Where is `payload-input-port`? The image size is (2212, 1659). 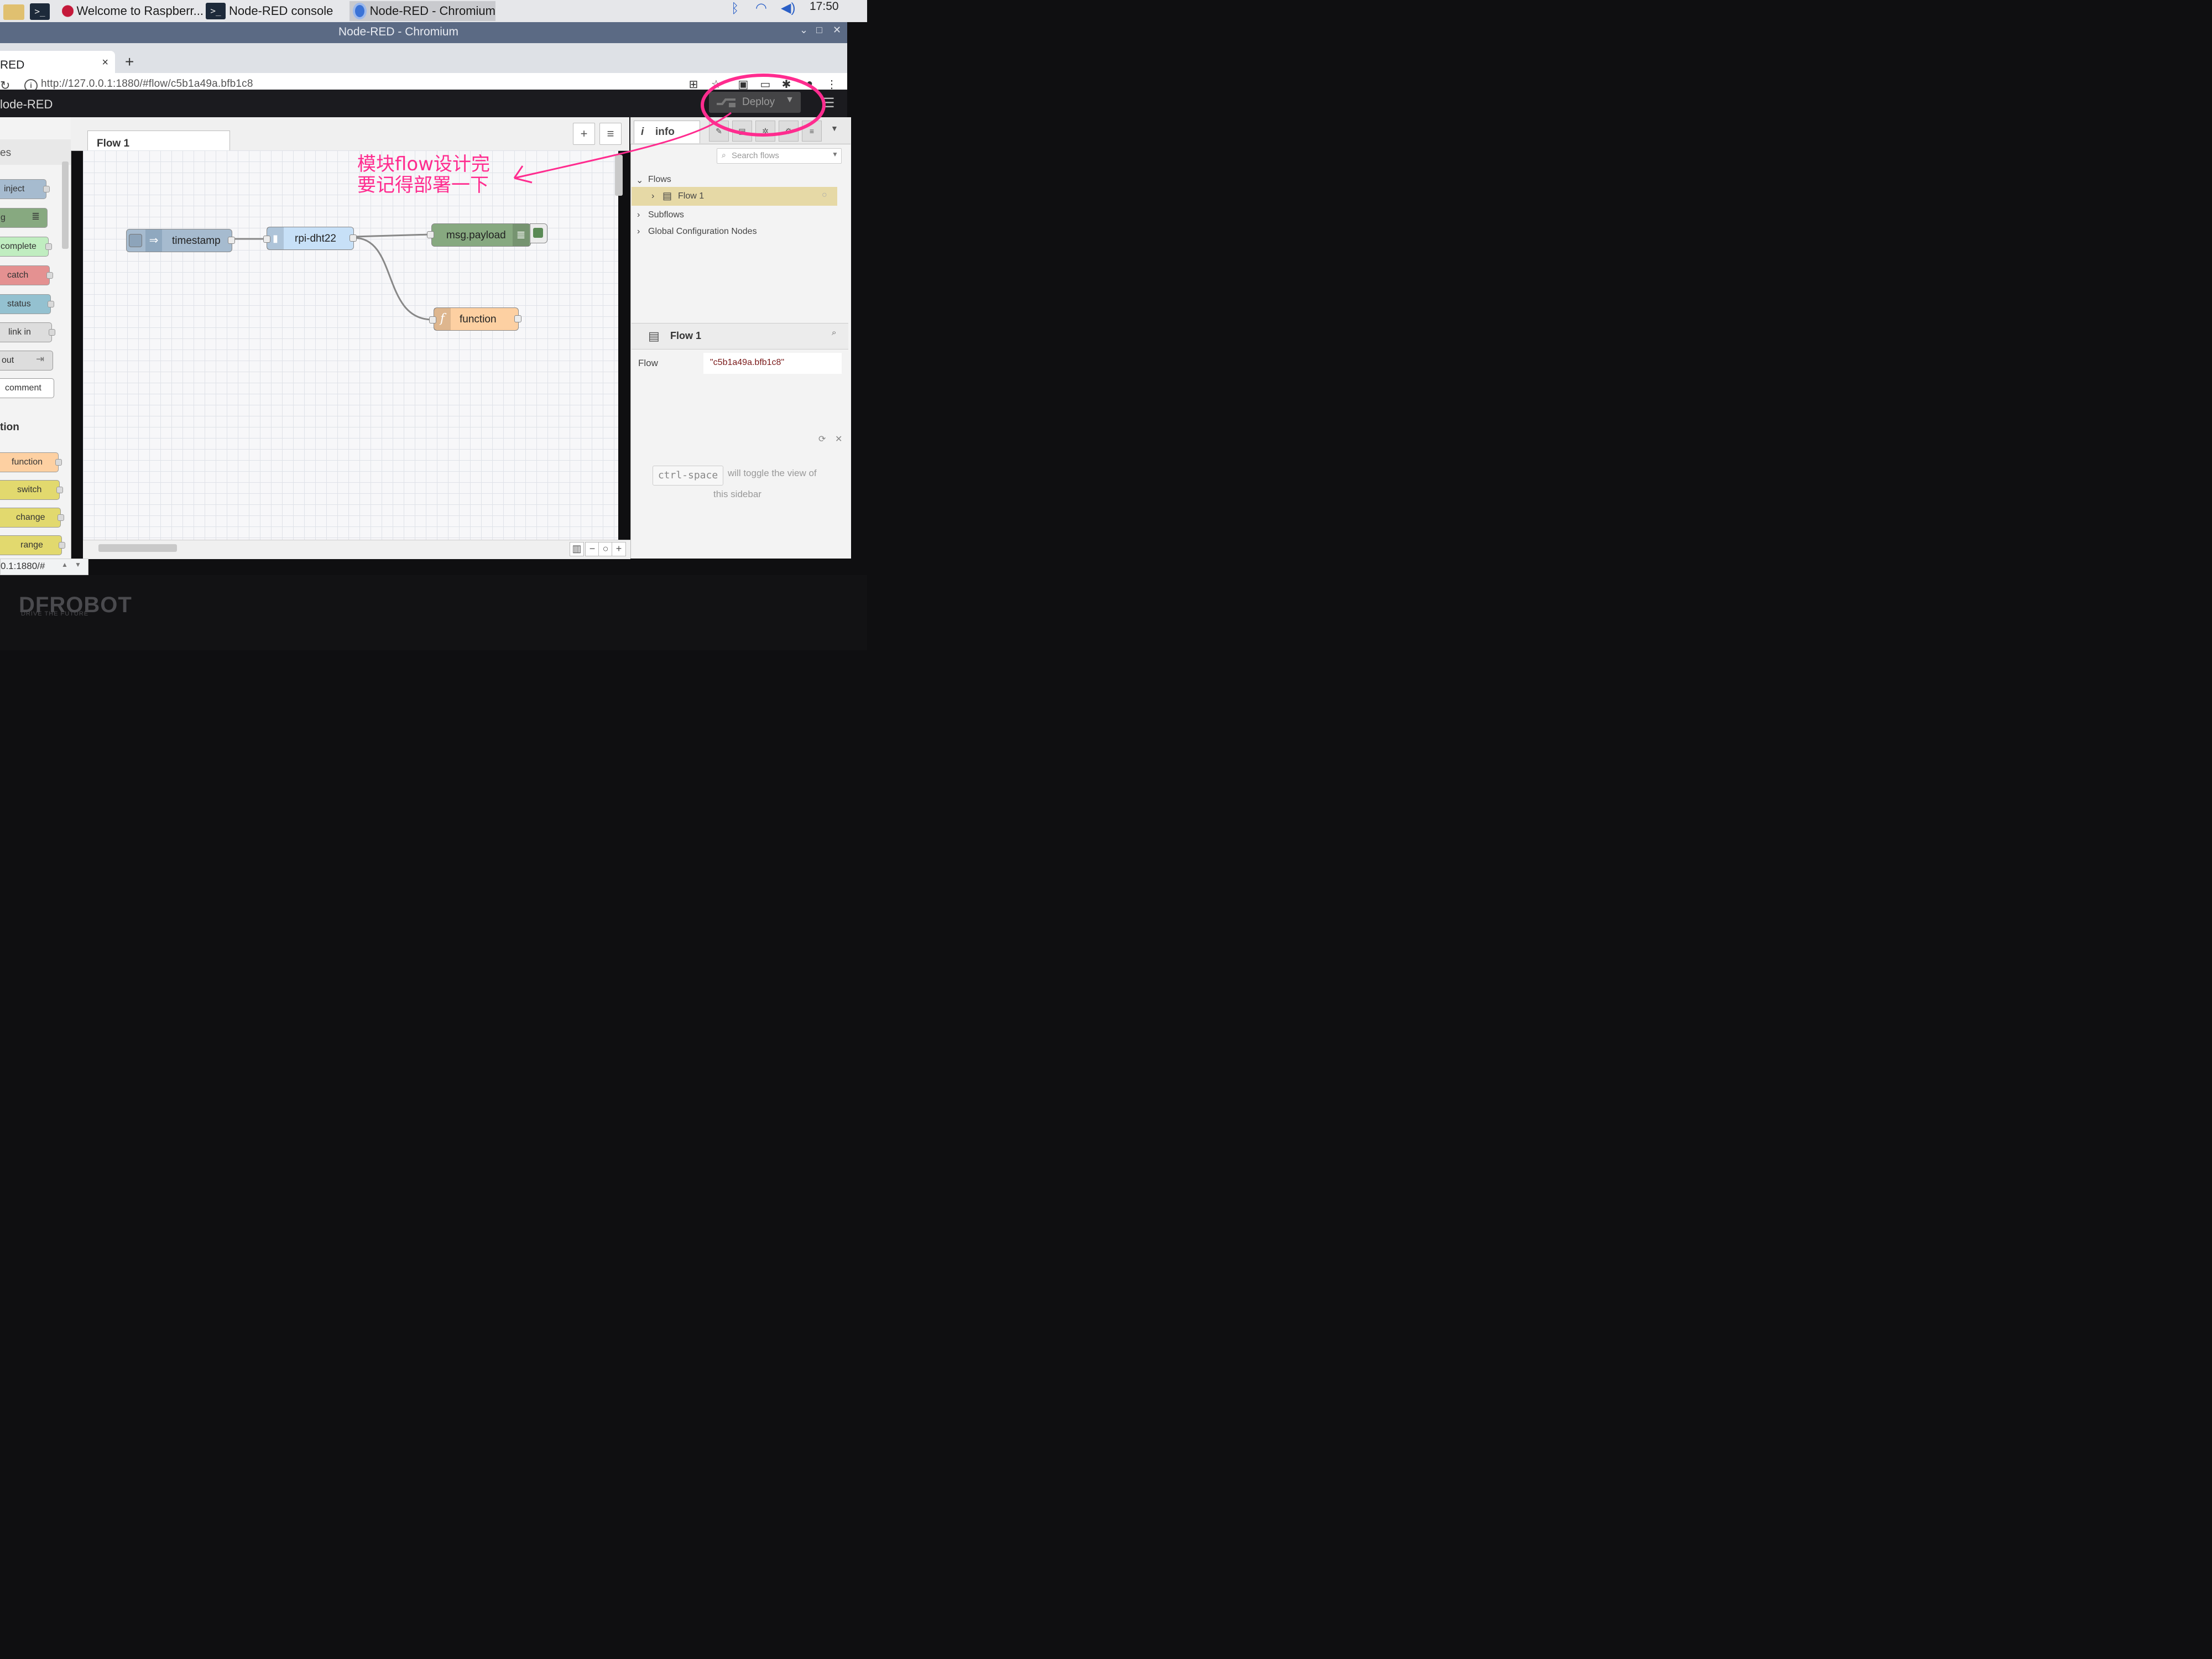
payload-input-port is located at coordinates (431, 235).